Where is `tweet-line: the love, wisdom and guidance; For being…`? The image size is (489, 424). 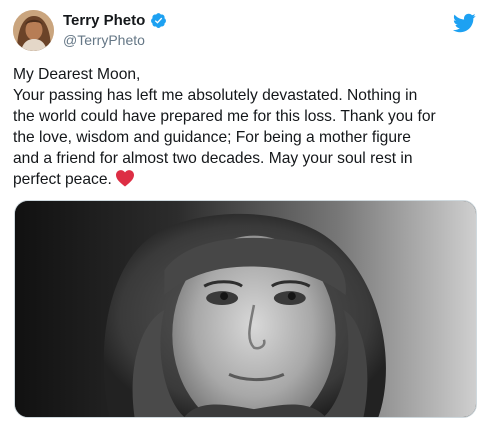
tweet-line: the love, wisdom and guidance; For being… is located at coordinates (212, 137).